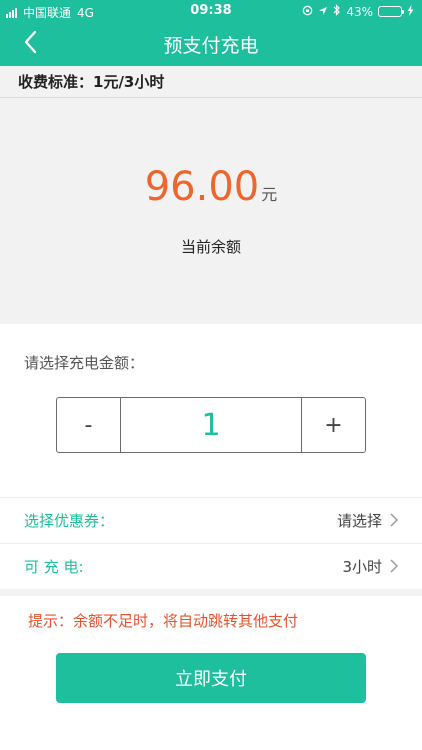  I want to click on battery-percent: 43%, so click(359, 11).